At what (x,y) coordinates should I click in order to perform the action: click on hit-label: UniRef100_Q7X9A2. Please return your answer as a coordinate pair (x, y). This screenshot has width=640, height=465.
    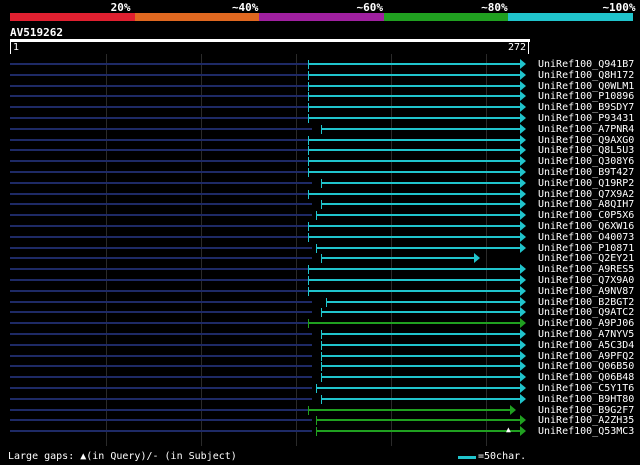
    Looking at the image, I should click on (586, 194).